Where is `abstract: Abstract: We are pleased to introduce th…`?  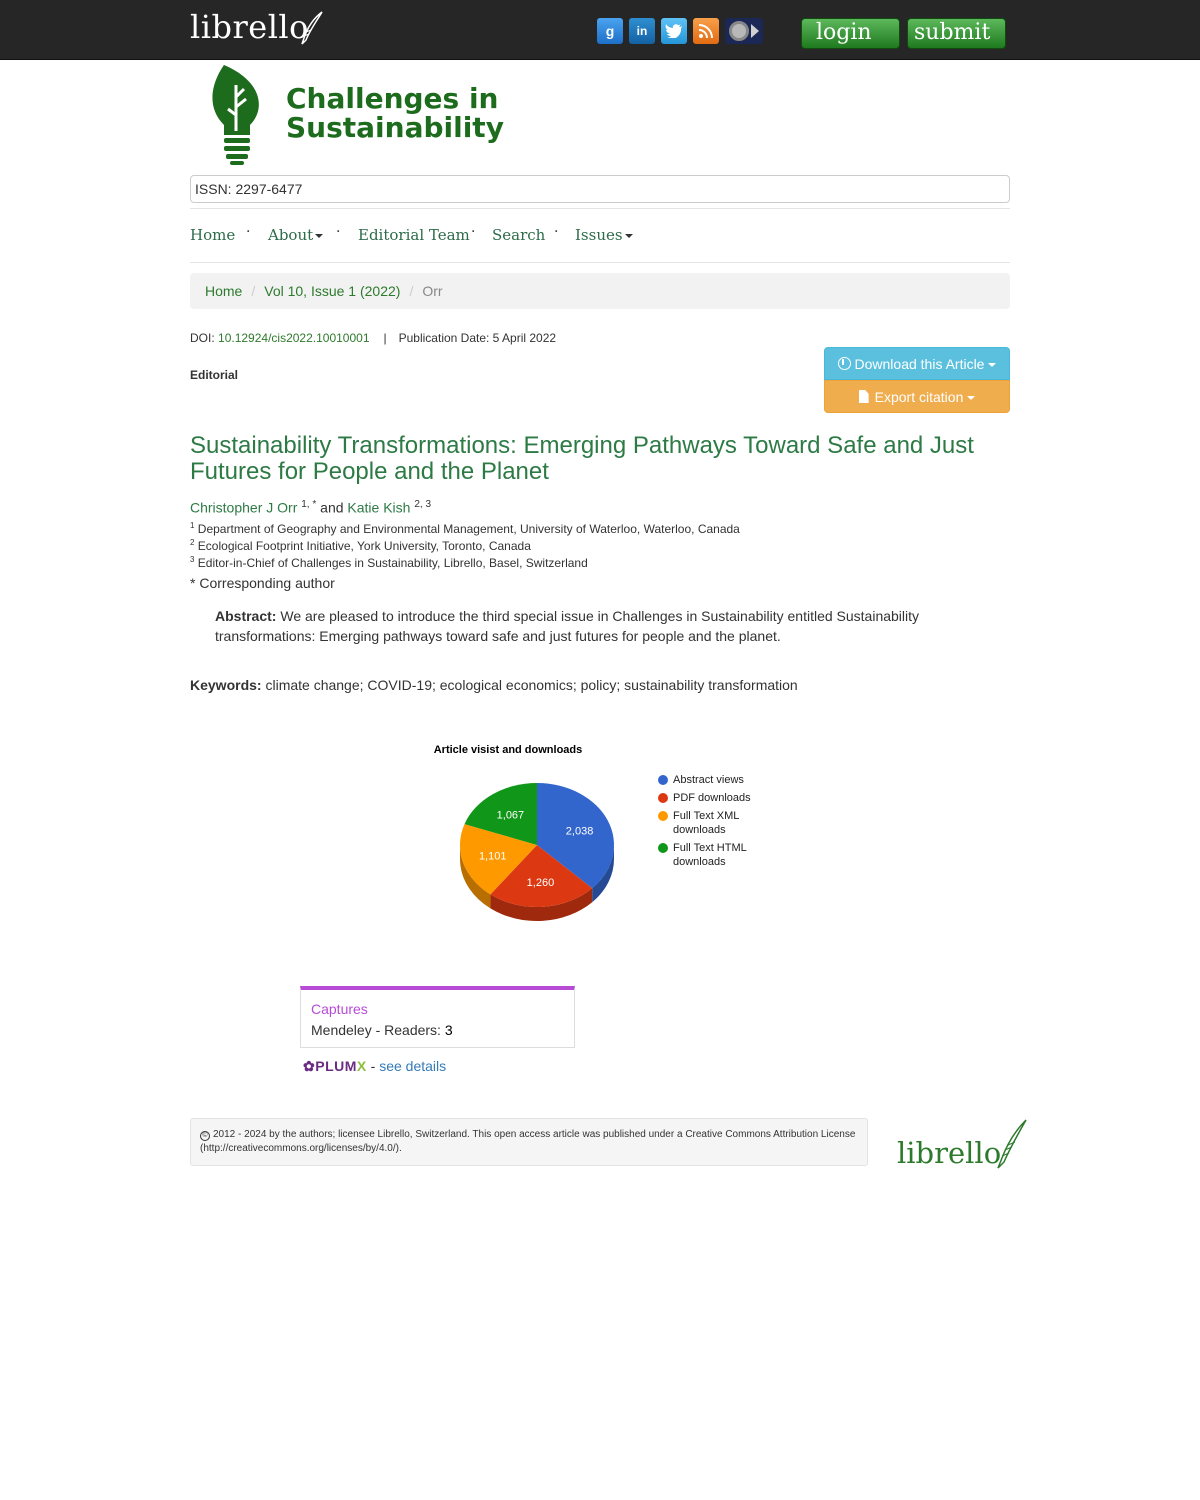
abstract: Abstract: We are pleased to introduce th… is located at coordinates (595, 626).